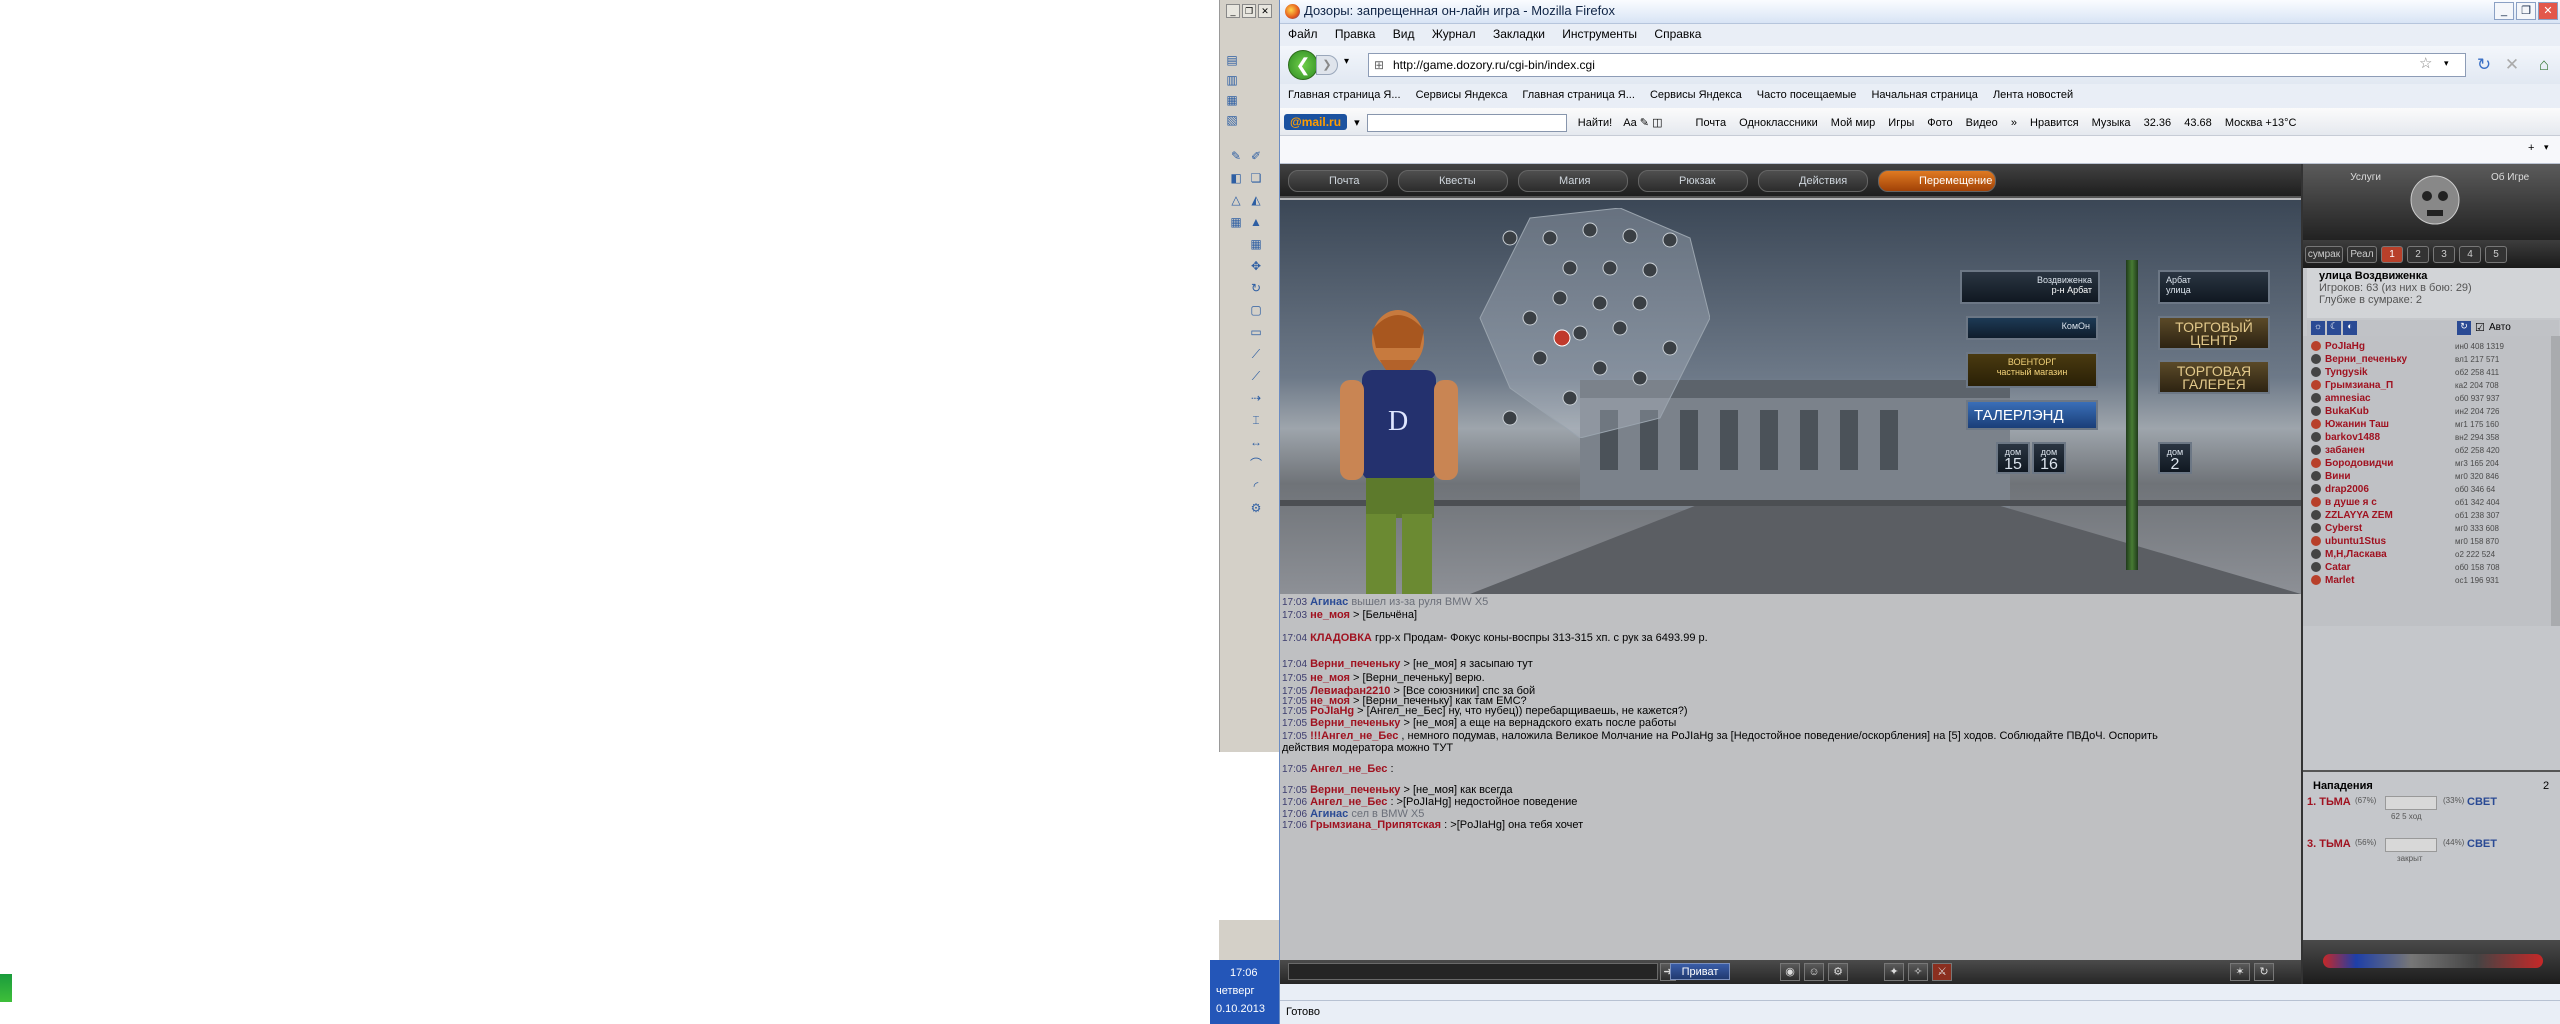  Describe the element at coordinates (2429, 489) in the screenshot. I see `player-row: drap2006 об0 346 64` at that location.